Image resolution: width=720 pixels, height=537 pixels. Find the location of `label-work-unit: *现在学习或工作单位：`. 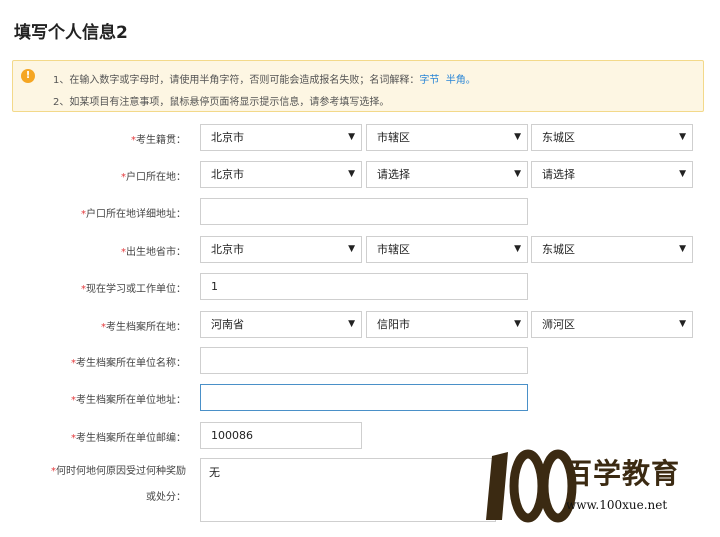

label-work-unit: *现在学习或工作单位： is located at coordinates (133, 289).